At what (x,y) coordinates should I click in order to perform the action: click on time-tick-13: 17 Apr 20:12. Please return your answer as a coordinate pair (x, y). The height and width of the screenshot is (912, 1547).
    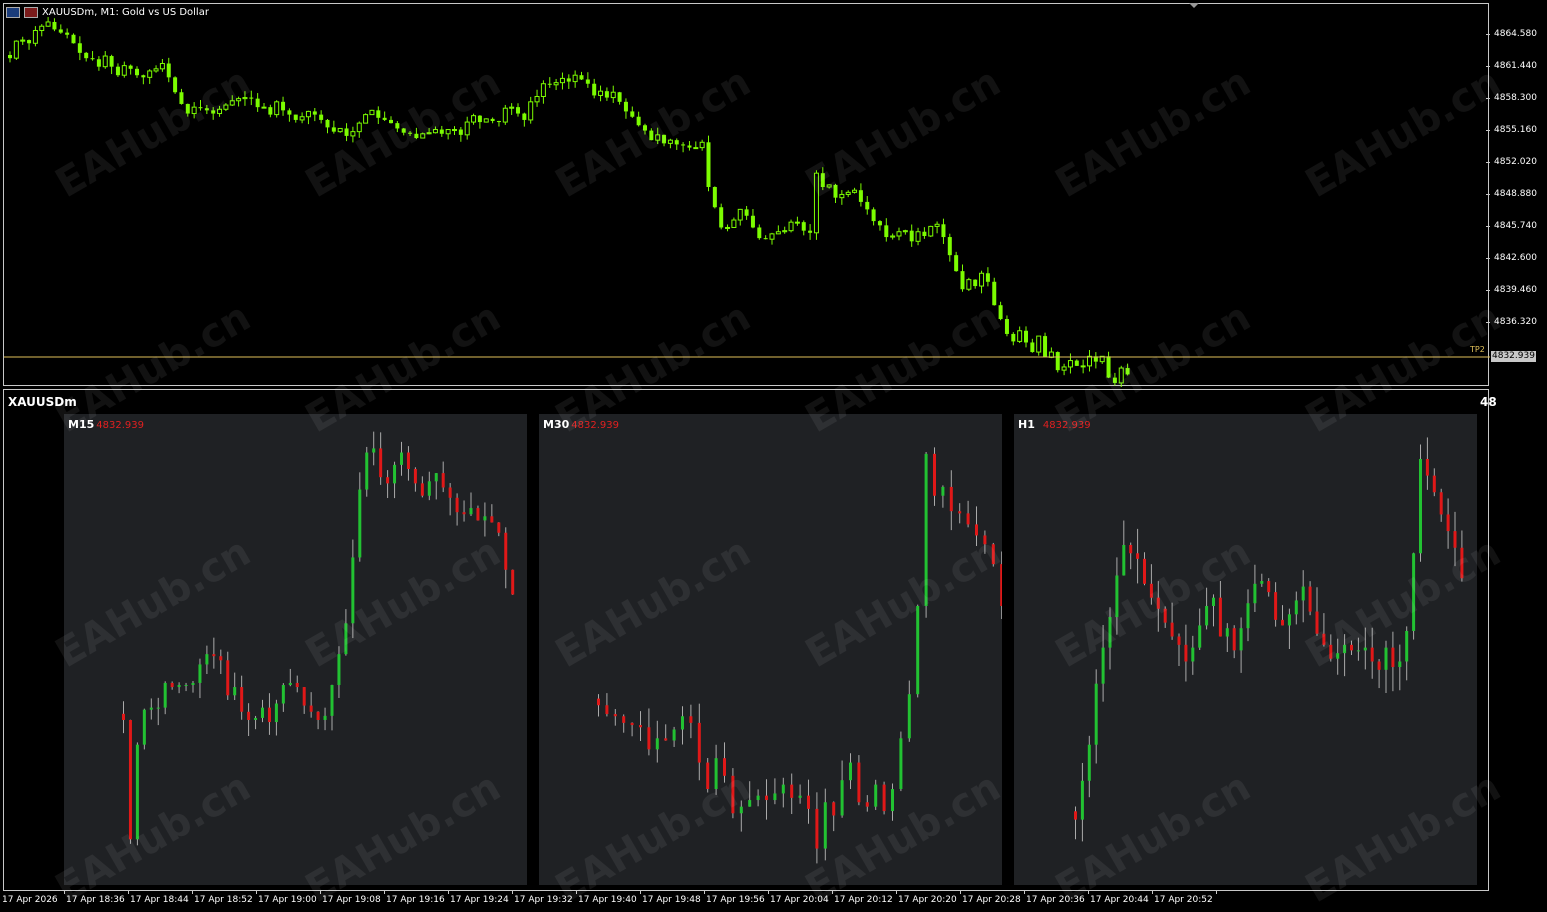
    Looking at the image, I should click on (863, 900).